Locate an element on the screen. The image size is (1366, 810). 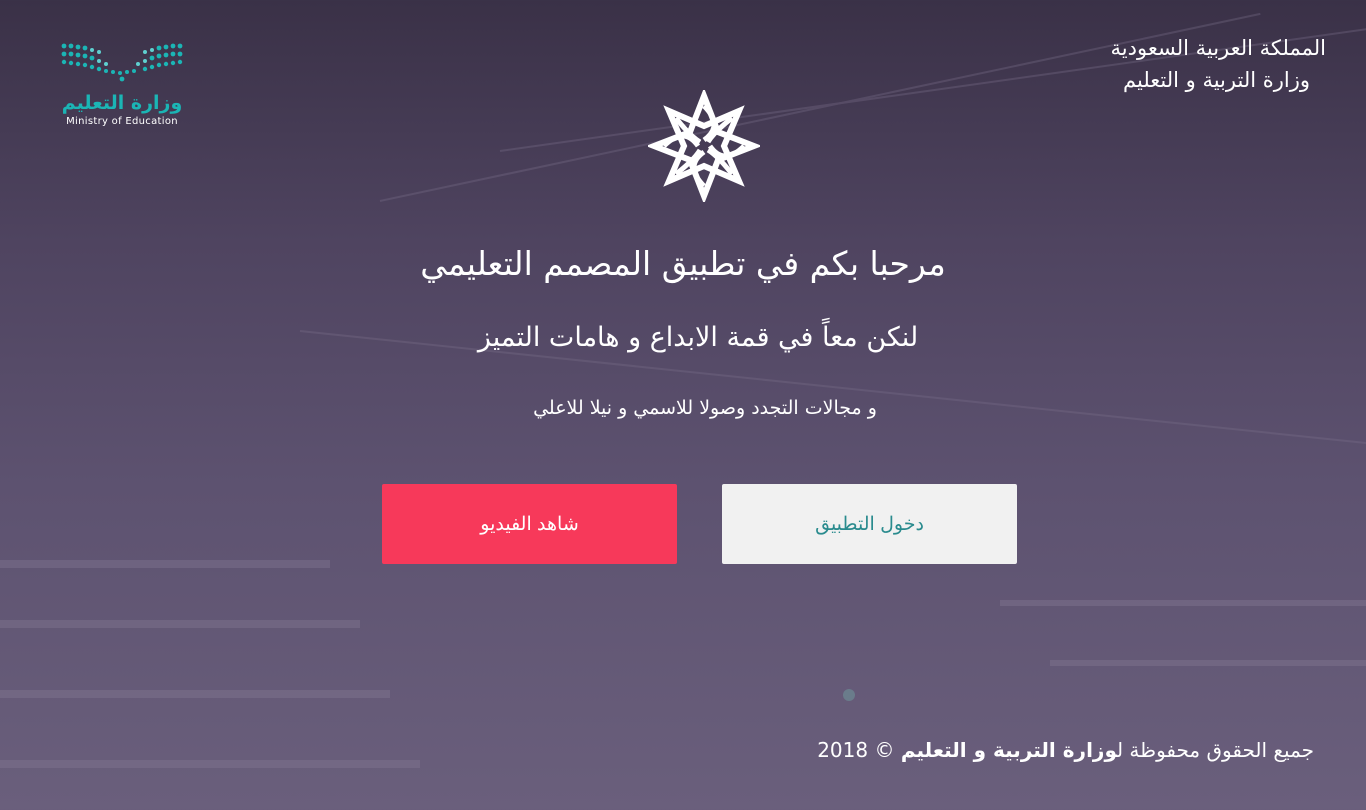
footer-ministry: وزارة التربية و التعليم is located at coordinates (1008, 750).